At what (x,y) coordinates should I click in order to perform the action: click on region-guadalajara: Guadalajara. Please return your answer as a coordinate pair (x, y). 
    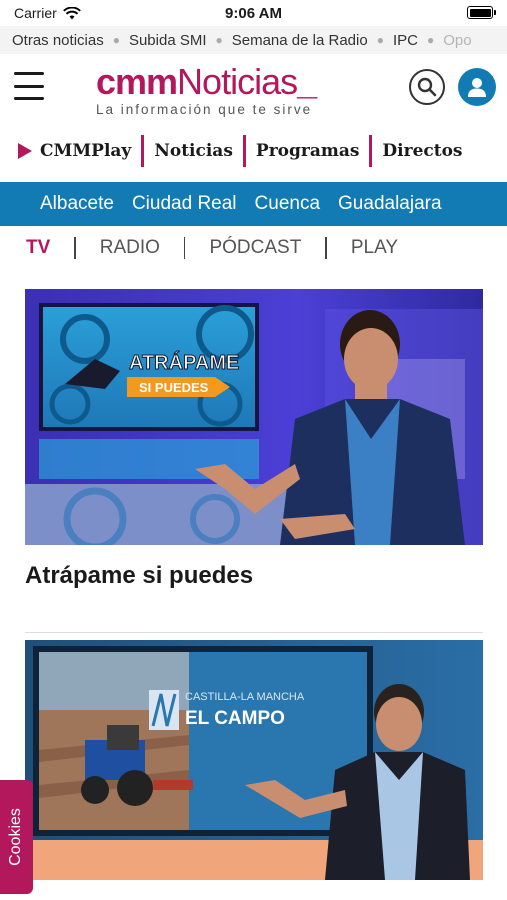
    Looking at the image, I should click on (390, 204).